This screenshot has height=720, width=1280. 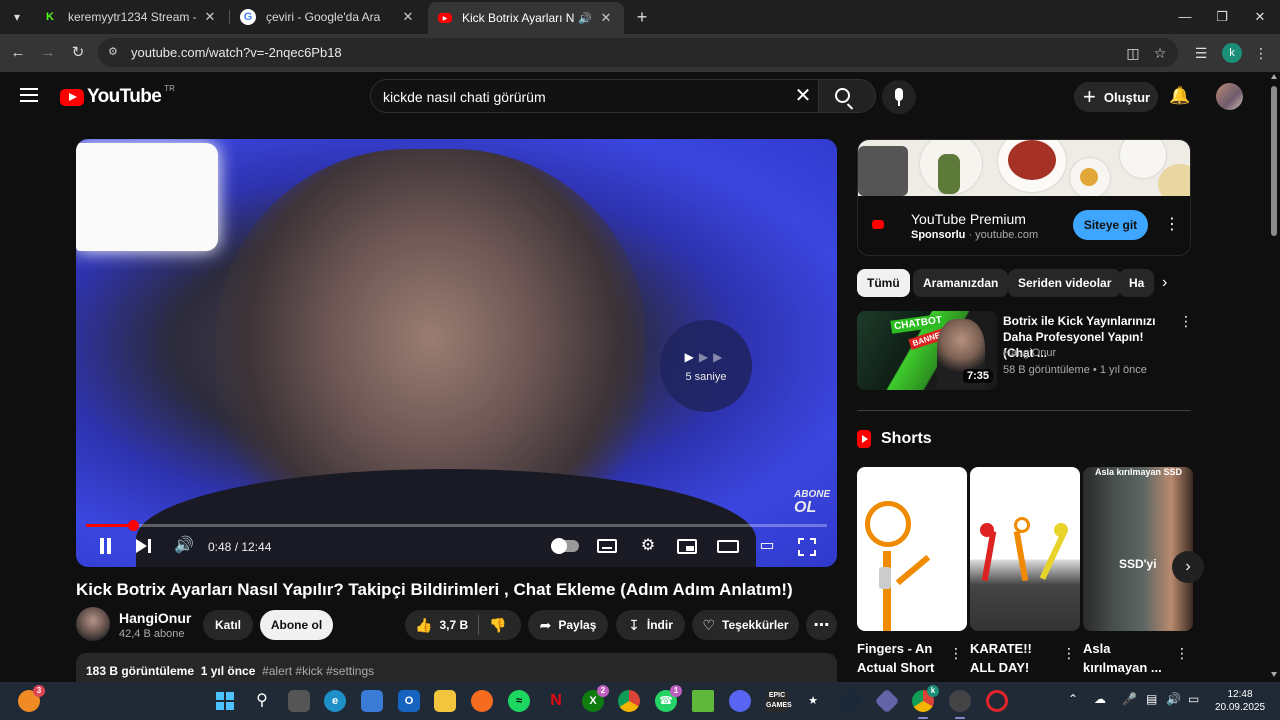 I want to click on create-button: + Oluştur, so click(x=1116, y=97).